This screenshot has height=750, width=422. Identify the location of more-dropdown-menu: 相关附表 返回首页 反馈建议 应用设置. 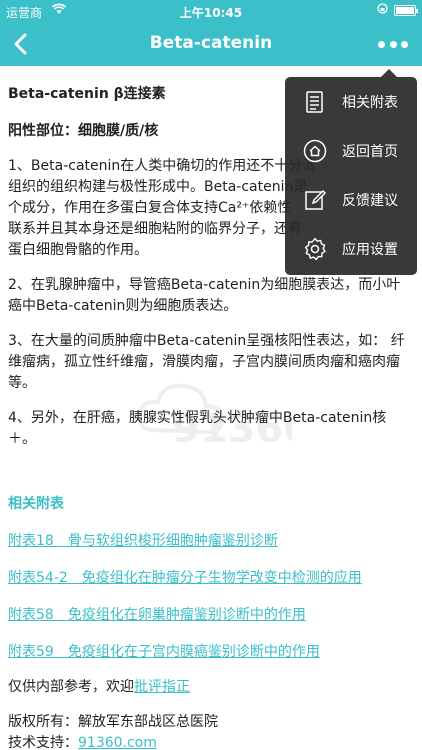
(351, 172).